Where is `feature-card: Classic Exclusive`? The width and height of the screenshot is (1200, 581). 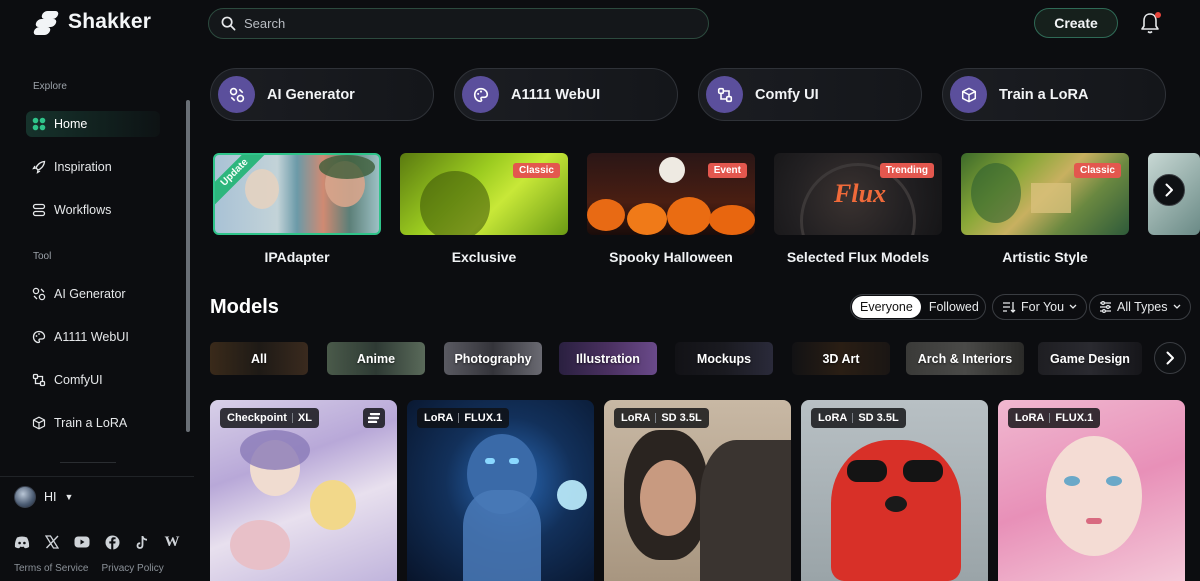
feature-card: Classic Exclusive is located at coordinates (484, 209).